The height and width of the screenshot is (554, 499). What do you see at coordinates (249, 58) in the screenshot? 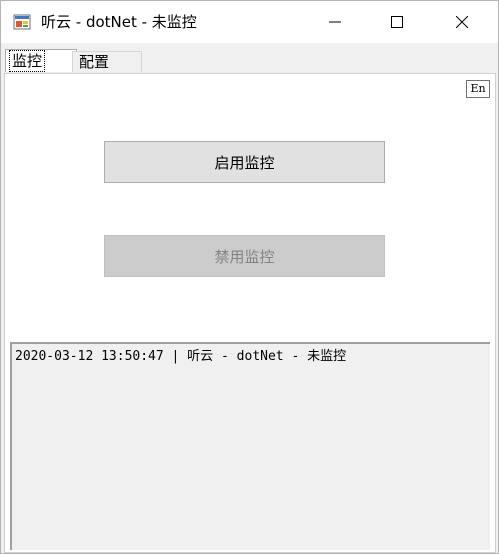
I see `tab-strip: 监控 配置` at bounding box center [249, 58].